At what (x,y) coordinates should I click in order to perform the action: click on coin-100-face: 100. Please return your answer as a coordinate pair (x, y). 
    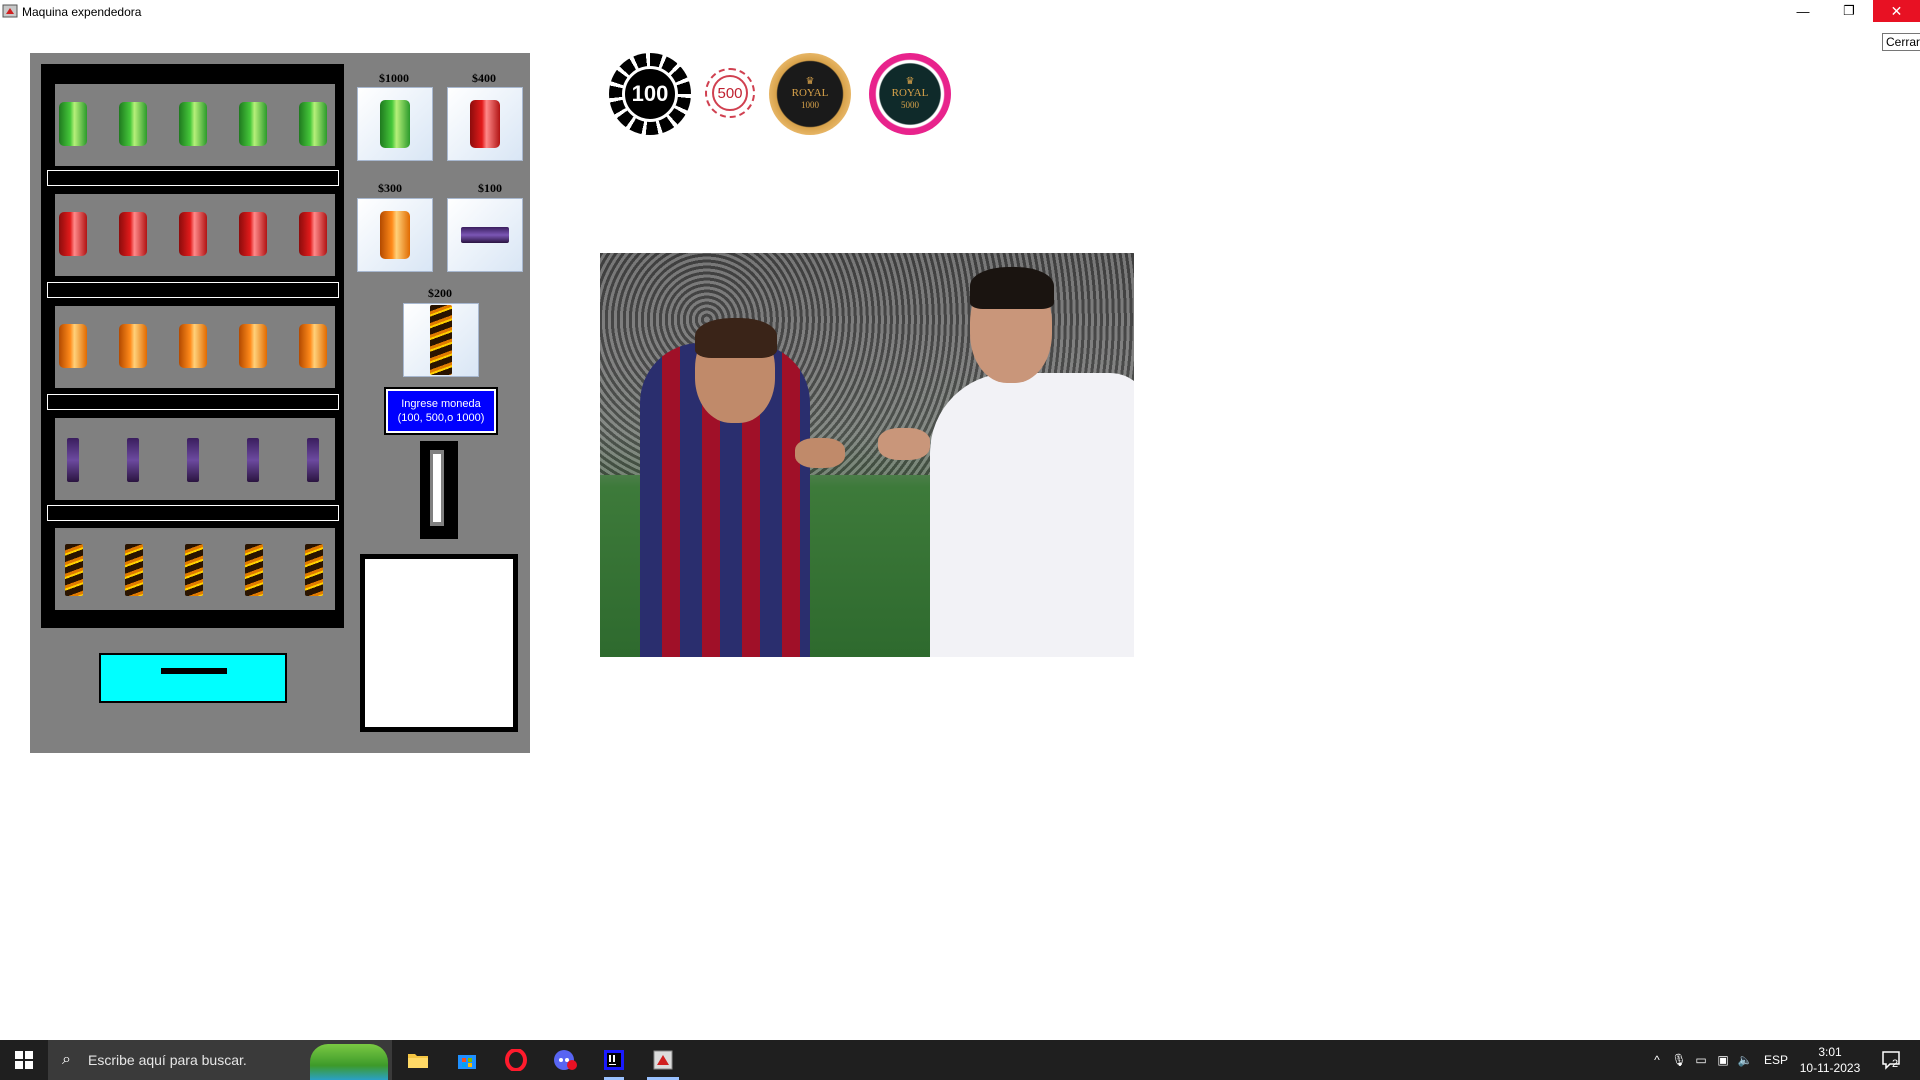
    Looking at the image, I should click on (650, 94).